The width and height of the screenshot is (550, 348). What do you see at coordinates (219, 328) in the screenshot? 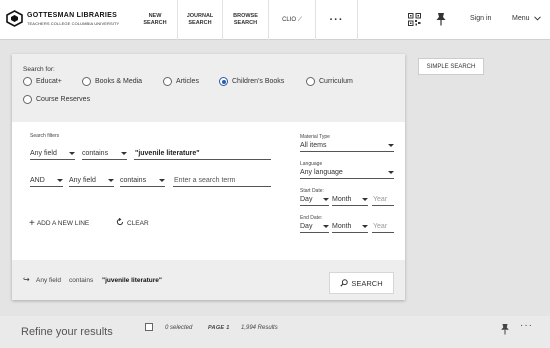
I see `page-indicator: PAGE 1` at bounding box center [219, 328].